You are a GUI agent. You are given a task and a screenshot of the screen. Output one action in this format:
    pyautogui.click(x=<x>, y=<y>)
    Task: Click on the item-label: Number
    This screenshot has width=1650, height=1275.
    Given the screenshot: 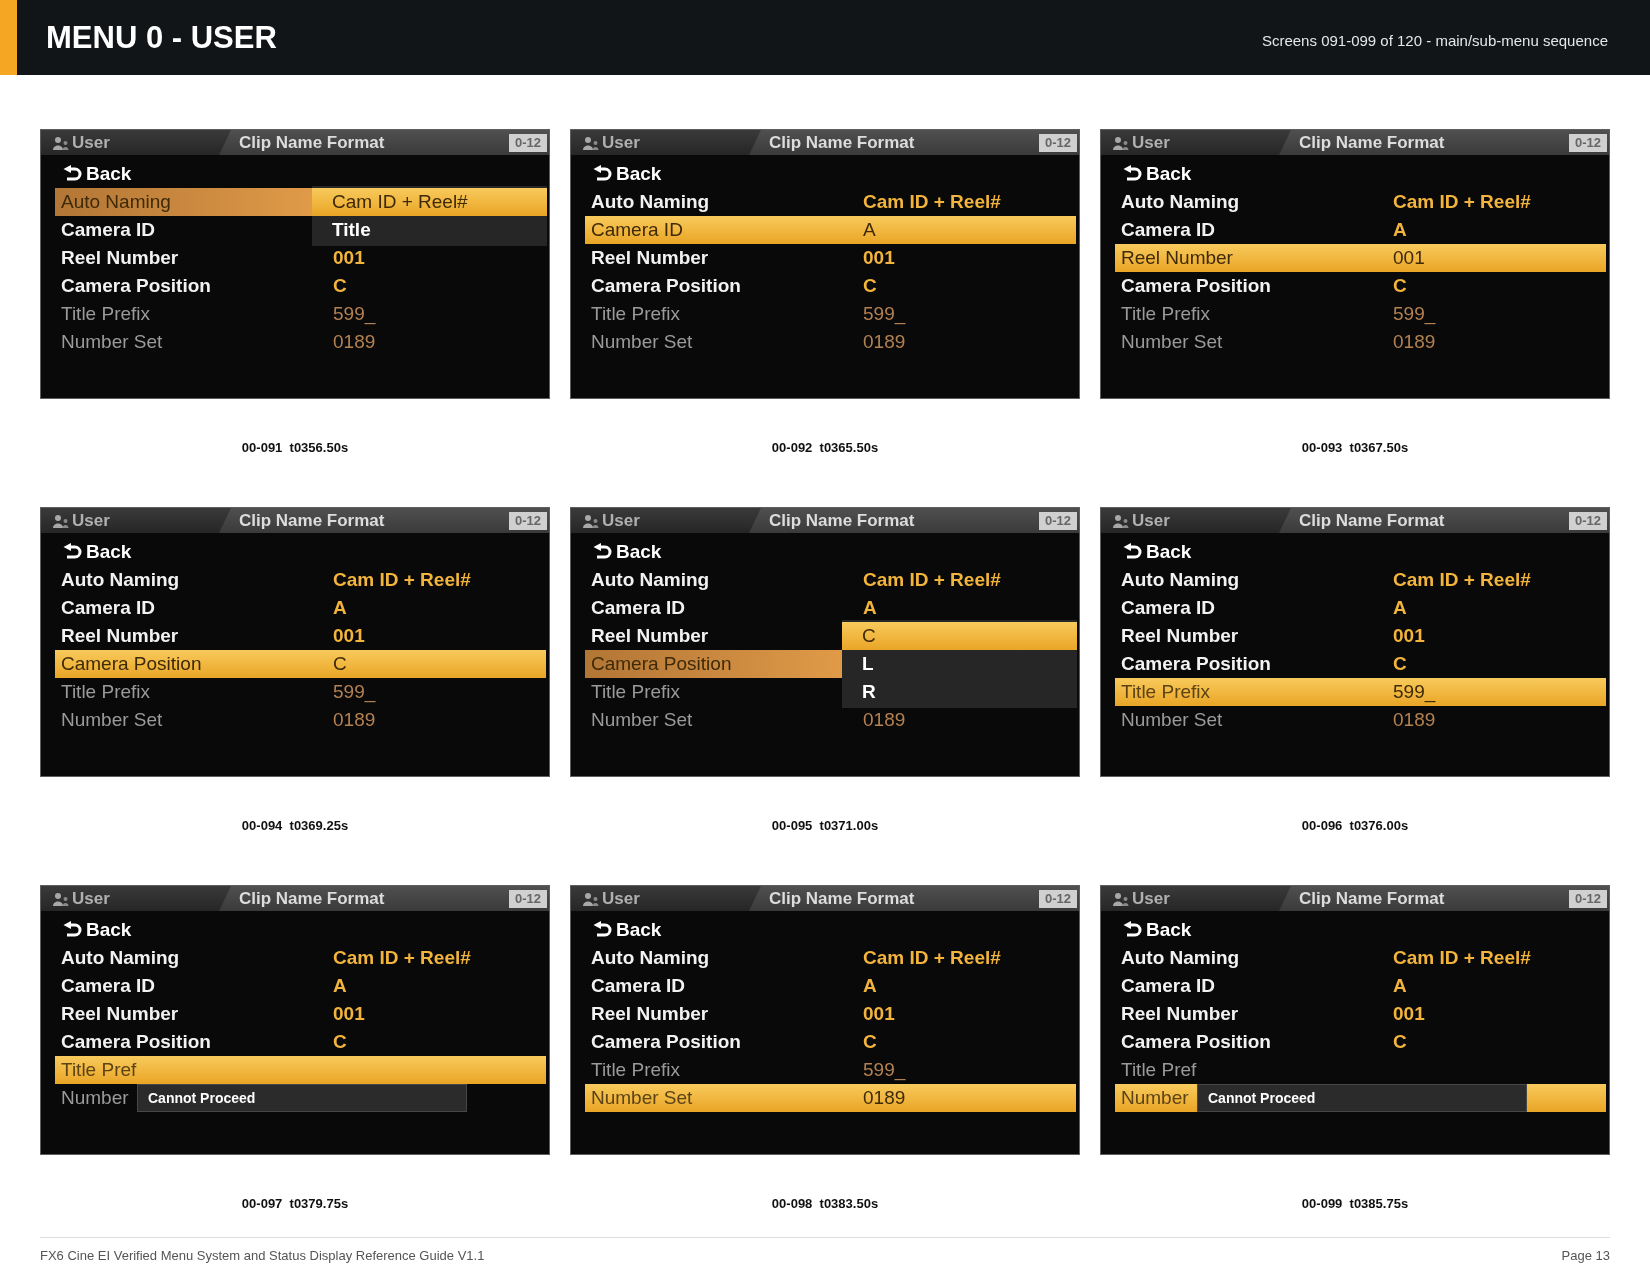 What is the action you would take?
    pyautogui.click(x=1155, y=1098)
    